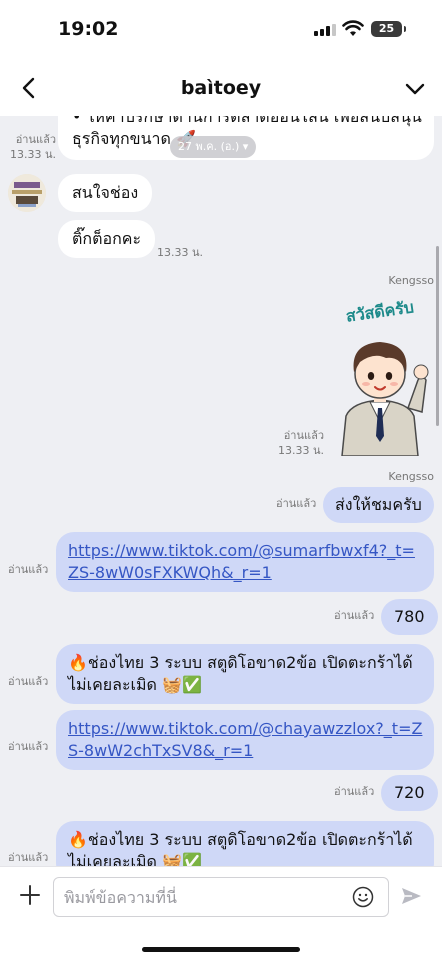  I want to click on message-bubble: ติ๊กต็อกคะ, so click(107, 239).